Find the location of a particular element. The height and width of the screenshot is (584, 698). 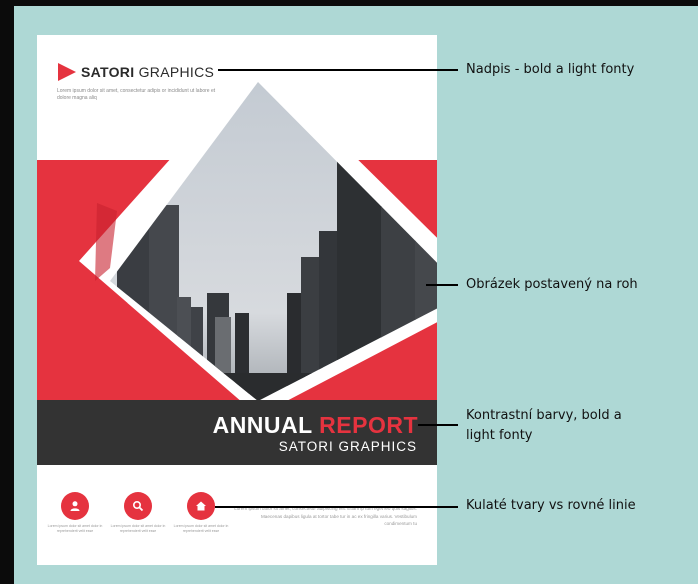

report-title: ANNUAL REPORT is located at coordinates (315, 425).